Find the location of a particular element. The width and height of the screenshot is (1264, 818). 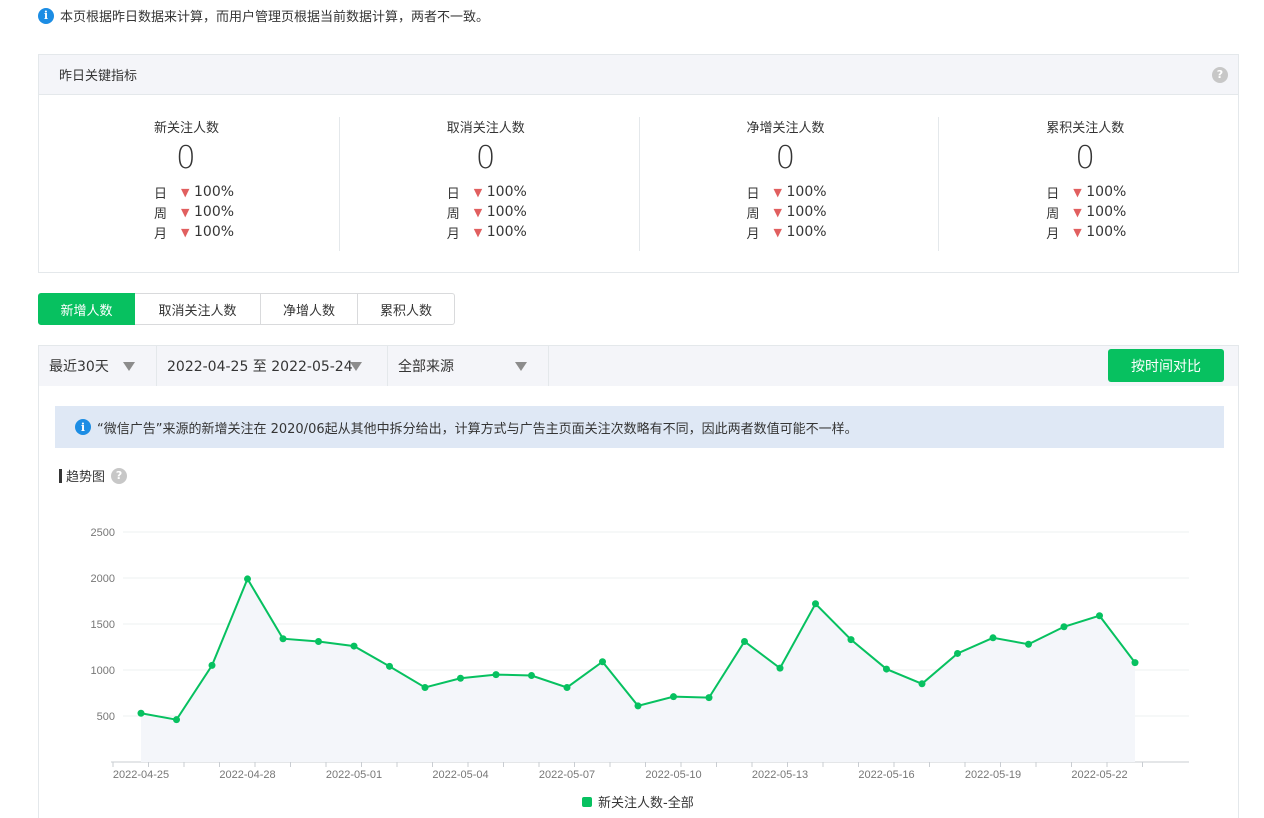

tab-net-growth: 净增人数 is located at coordinates (309, 309).